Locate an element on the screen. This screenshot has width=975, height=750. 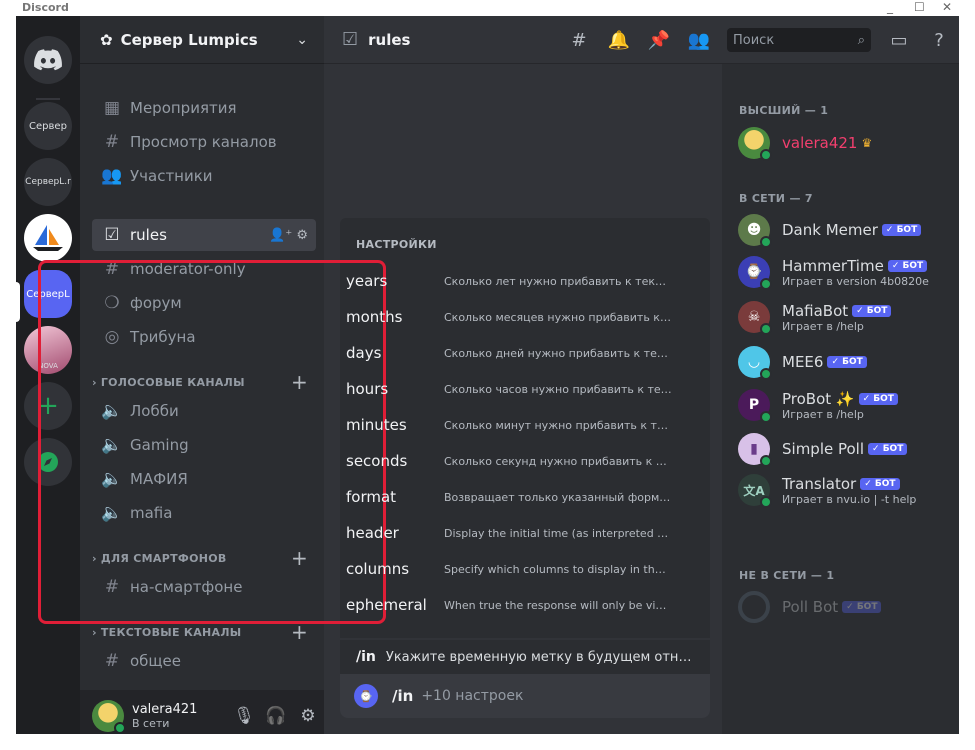
microphone-icon: 🎙 is located at coordinates (244, 716).